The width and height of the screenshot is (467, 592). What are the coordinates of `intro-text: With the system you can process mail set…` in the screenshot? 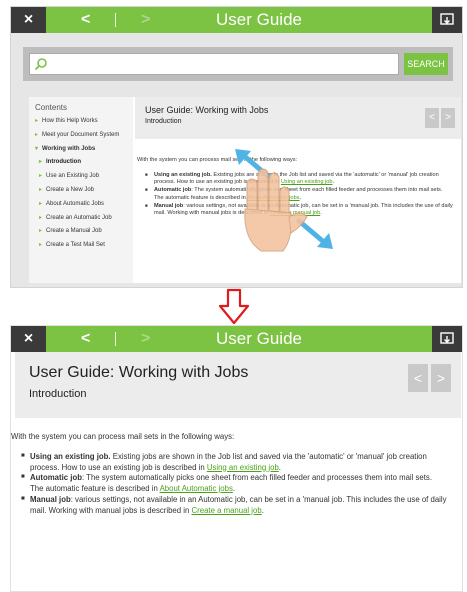 It's located at (123, 436).